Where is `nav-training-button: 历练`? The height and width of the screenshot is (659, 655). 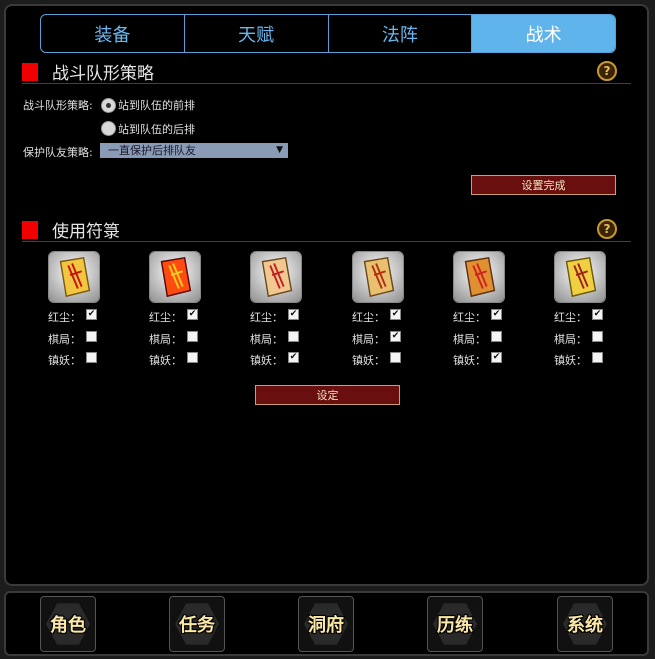 nav-training-button: 历练 is located at coordinates (455, 624).